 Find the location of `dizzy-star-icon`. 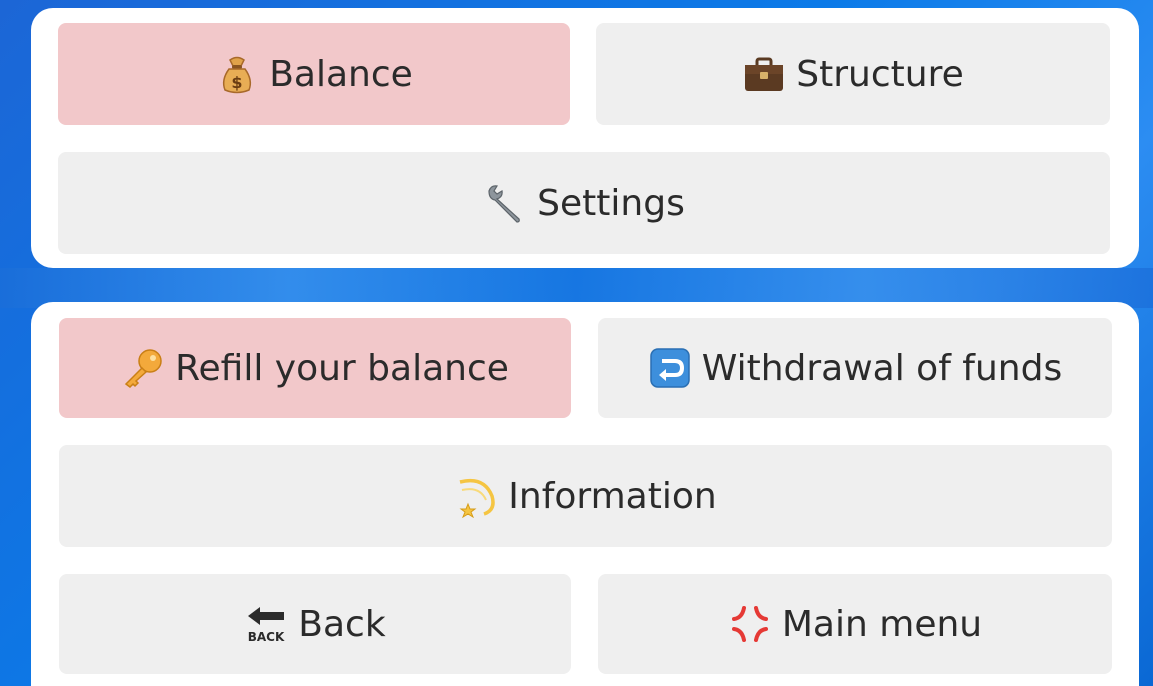

dizzy-star-icon is located at coordinates (476, 496).